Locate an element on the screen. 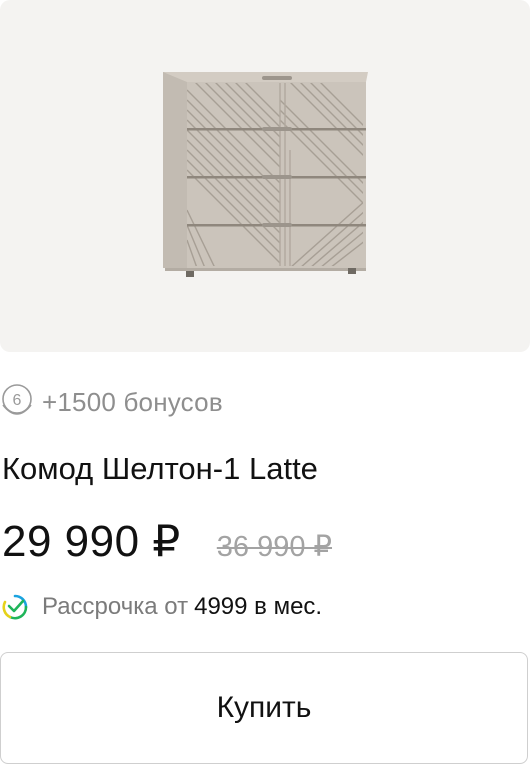 Image resolution: width=530 pixels, height=766 pixels. bonus-coin-icon: 6 is located at coordinates (17, 399).